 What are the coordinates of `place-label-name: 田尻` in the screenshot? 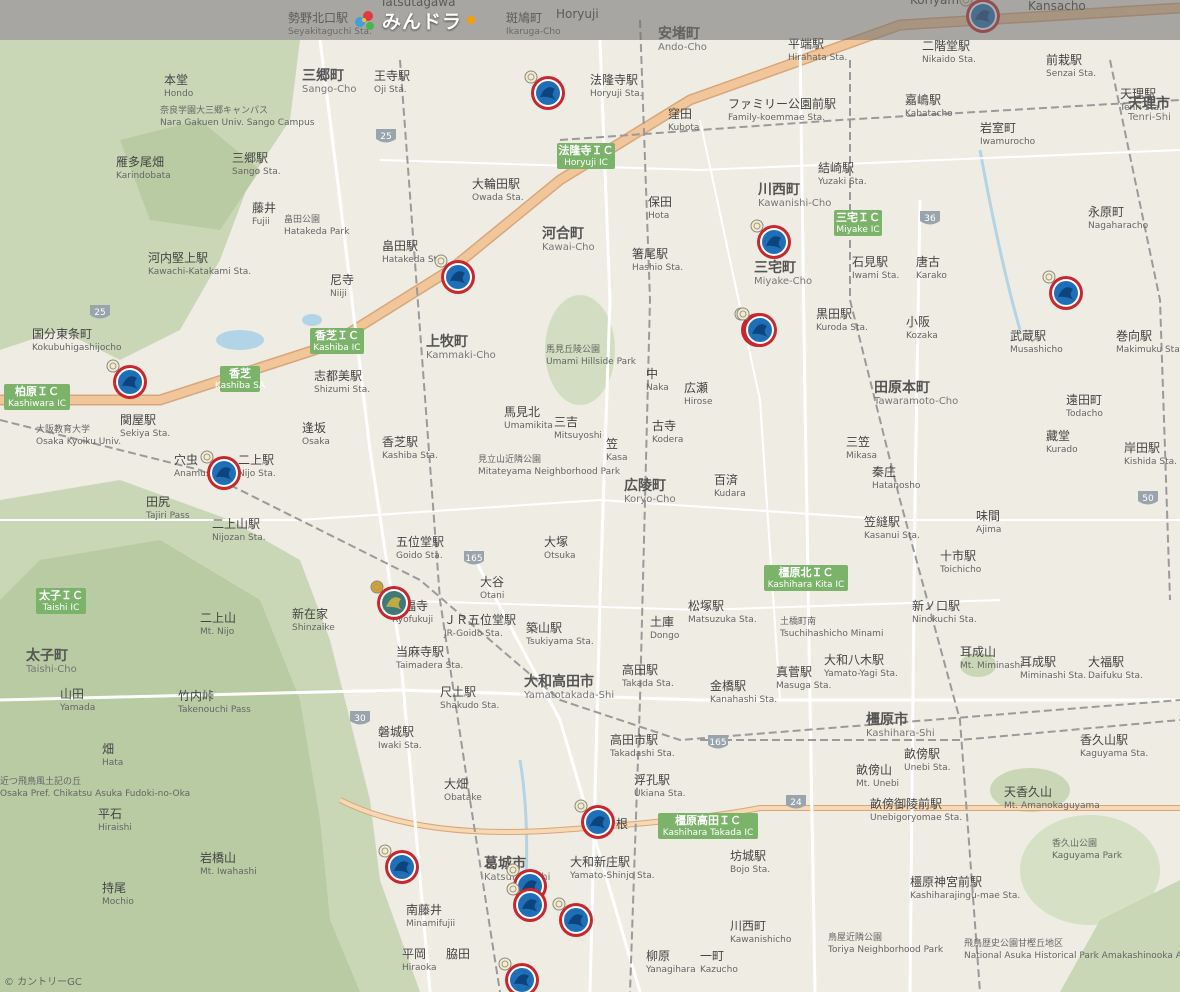 It's located at (158, 502).